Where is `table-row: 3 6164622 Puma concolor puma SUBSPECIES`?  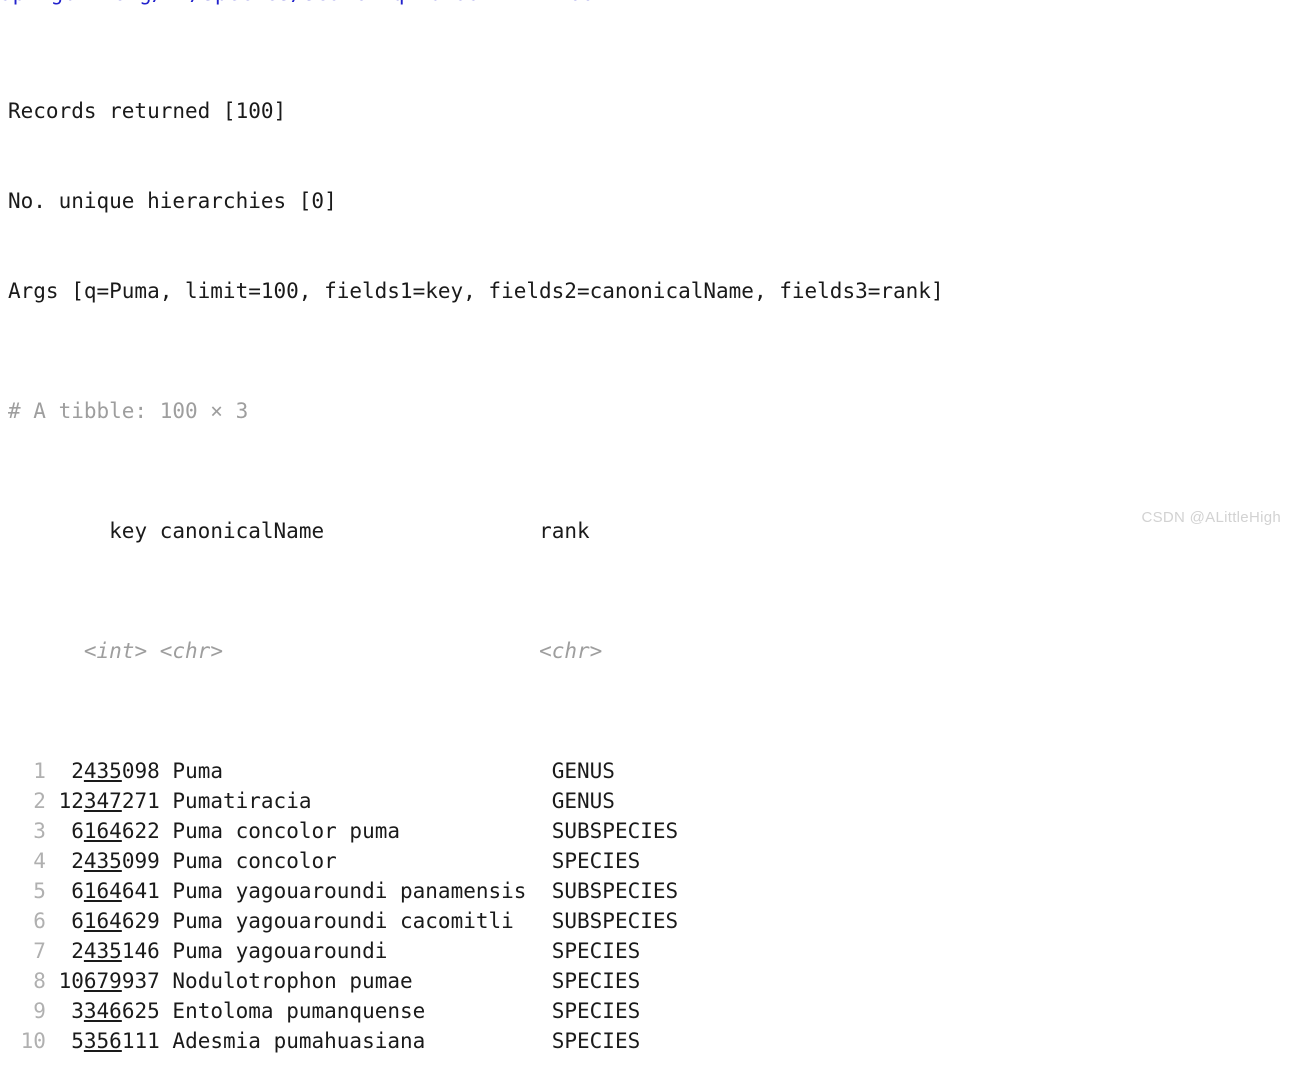 table-row: 3 6164622 Puma concolor puma SUBSPECIES is located at coordinates (650, 831).